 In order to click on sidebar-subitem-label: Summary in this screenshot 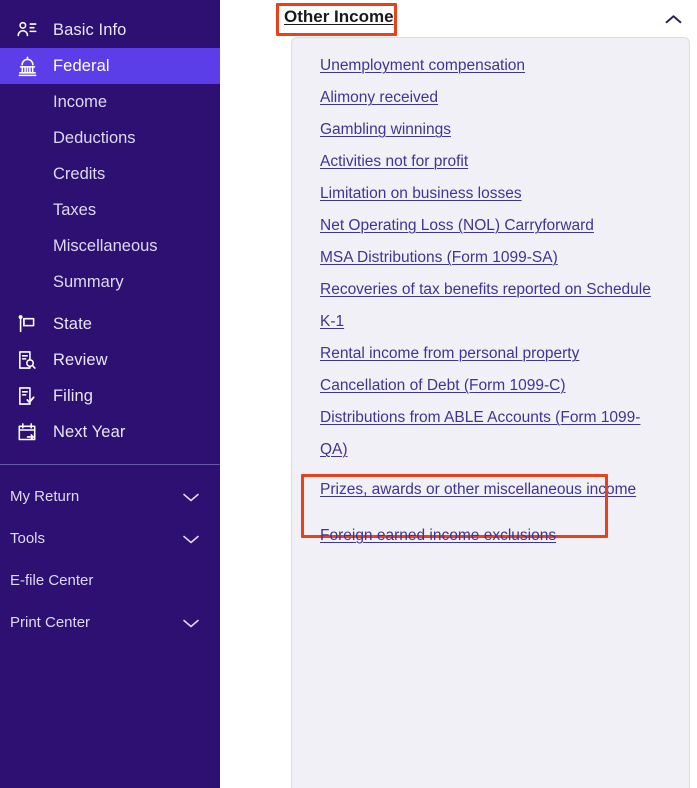, I will do `click(88, 281)`.